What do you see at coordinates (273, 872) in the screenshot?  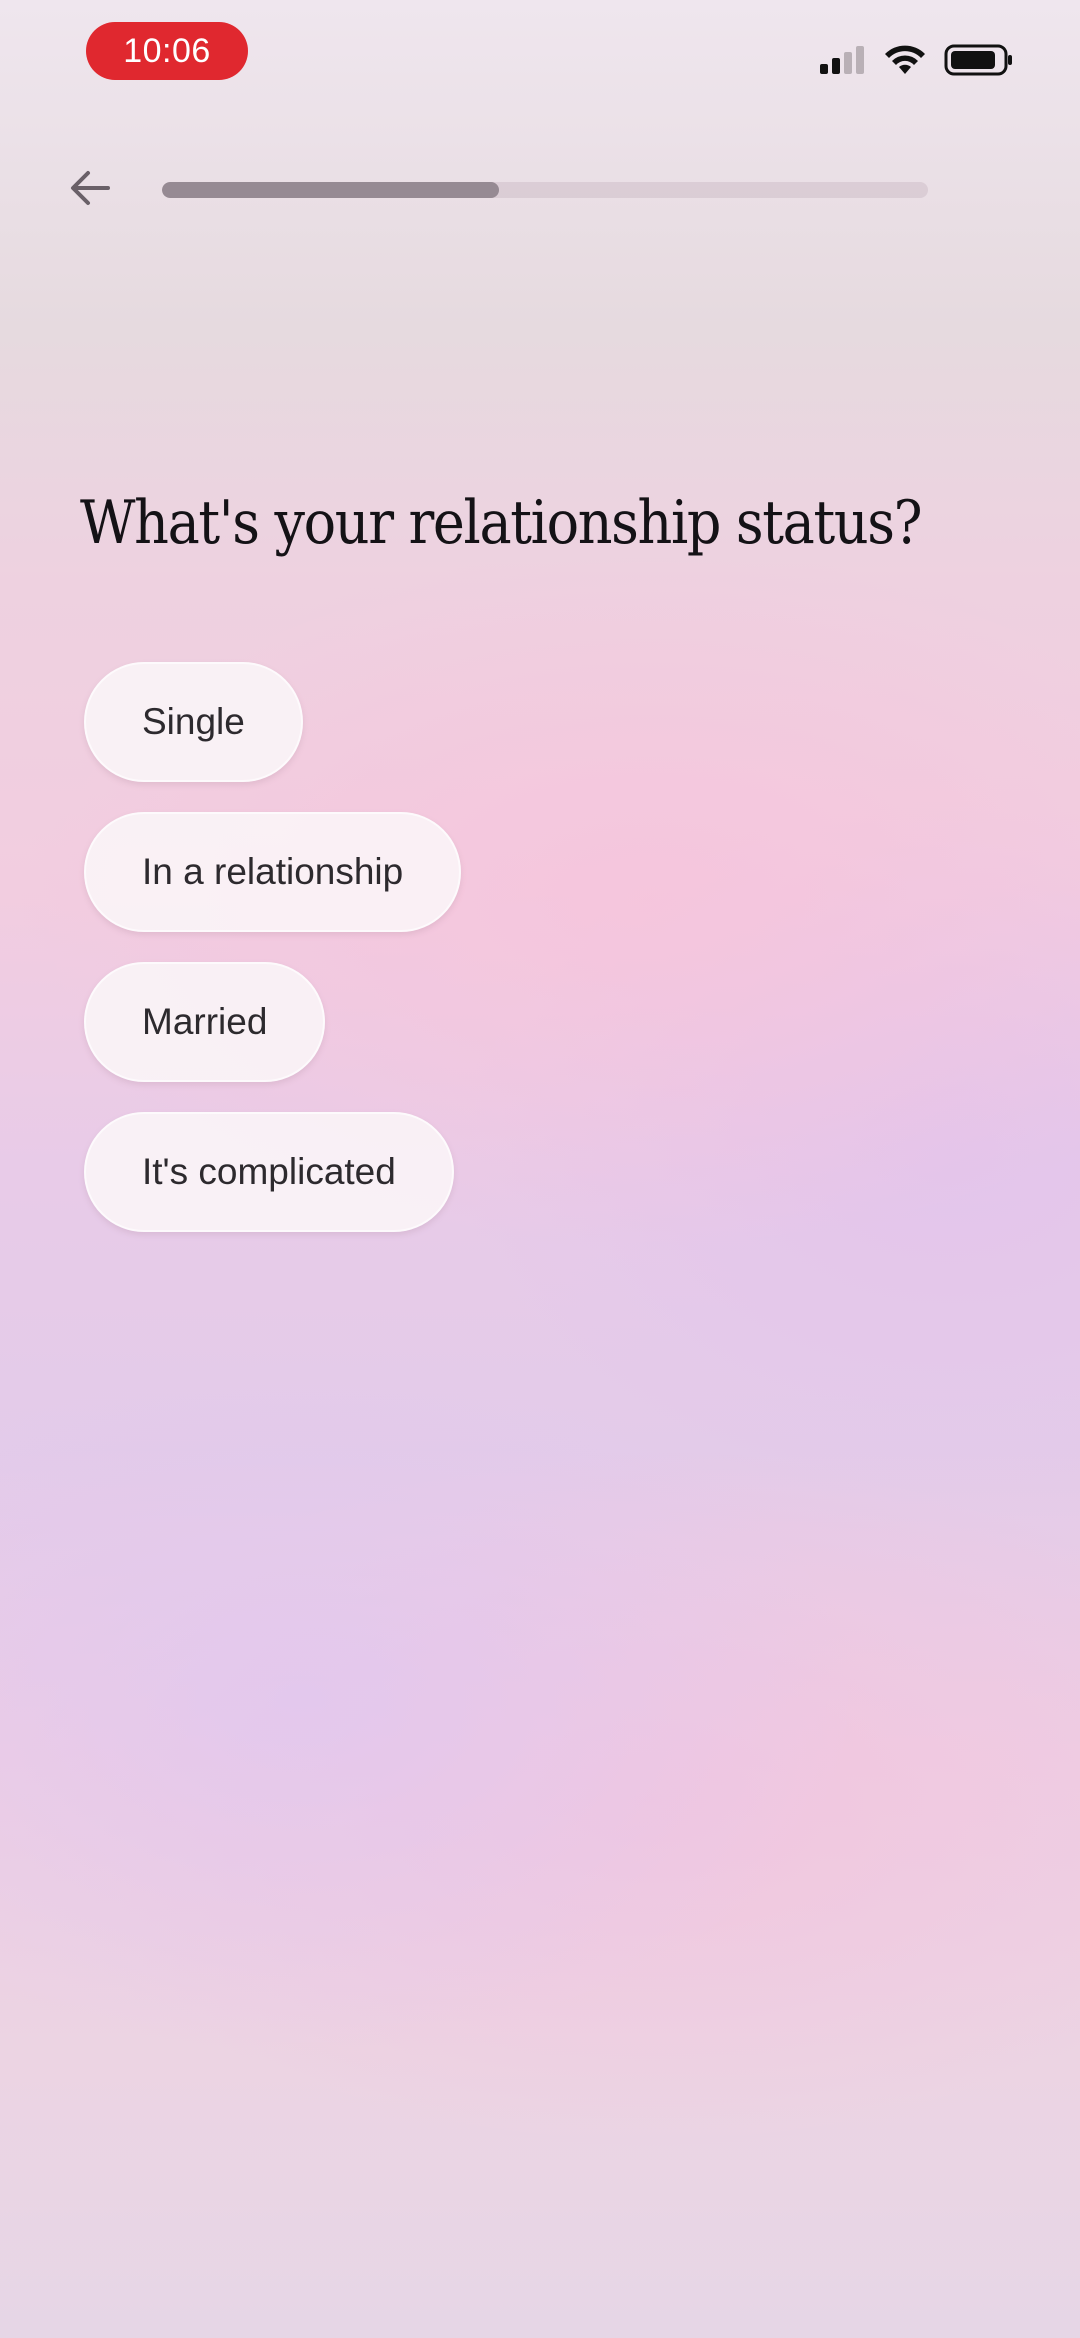 I see `option-in-a-relationship: In a relationship` at bounding box center [273, 872].